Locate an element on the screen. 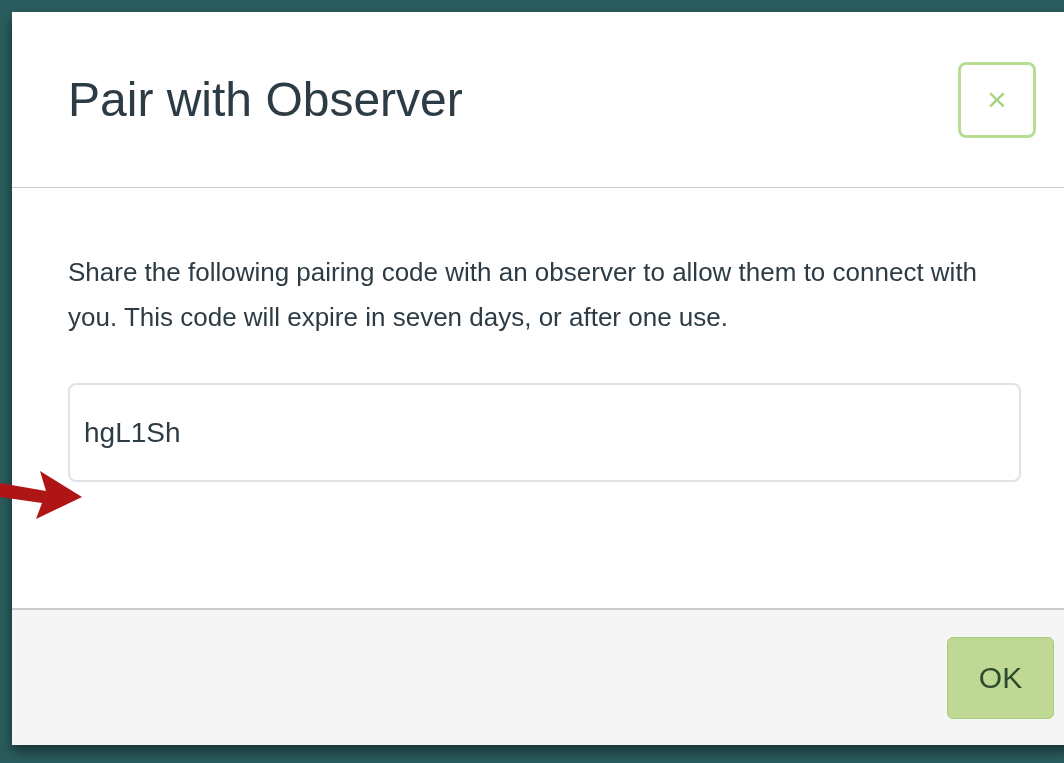 The width and height of the screenshot is (1064, 763). pairing-code-field: hgL1Sh is located at coordinates (544, 432).